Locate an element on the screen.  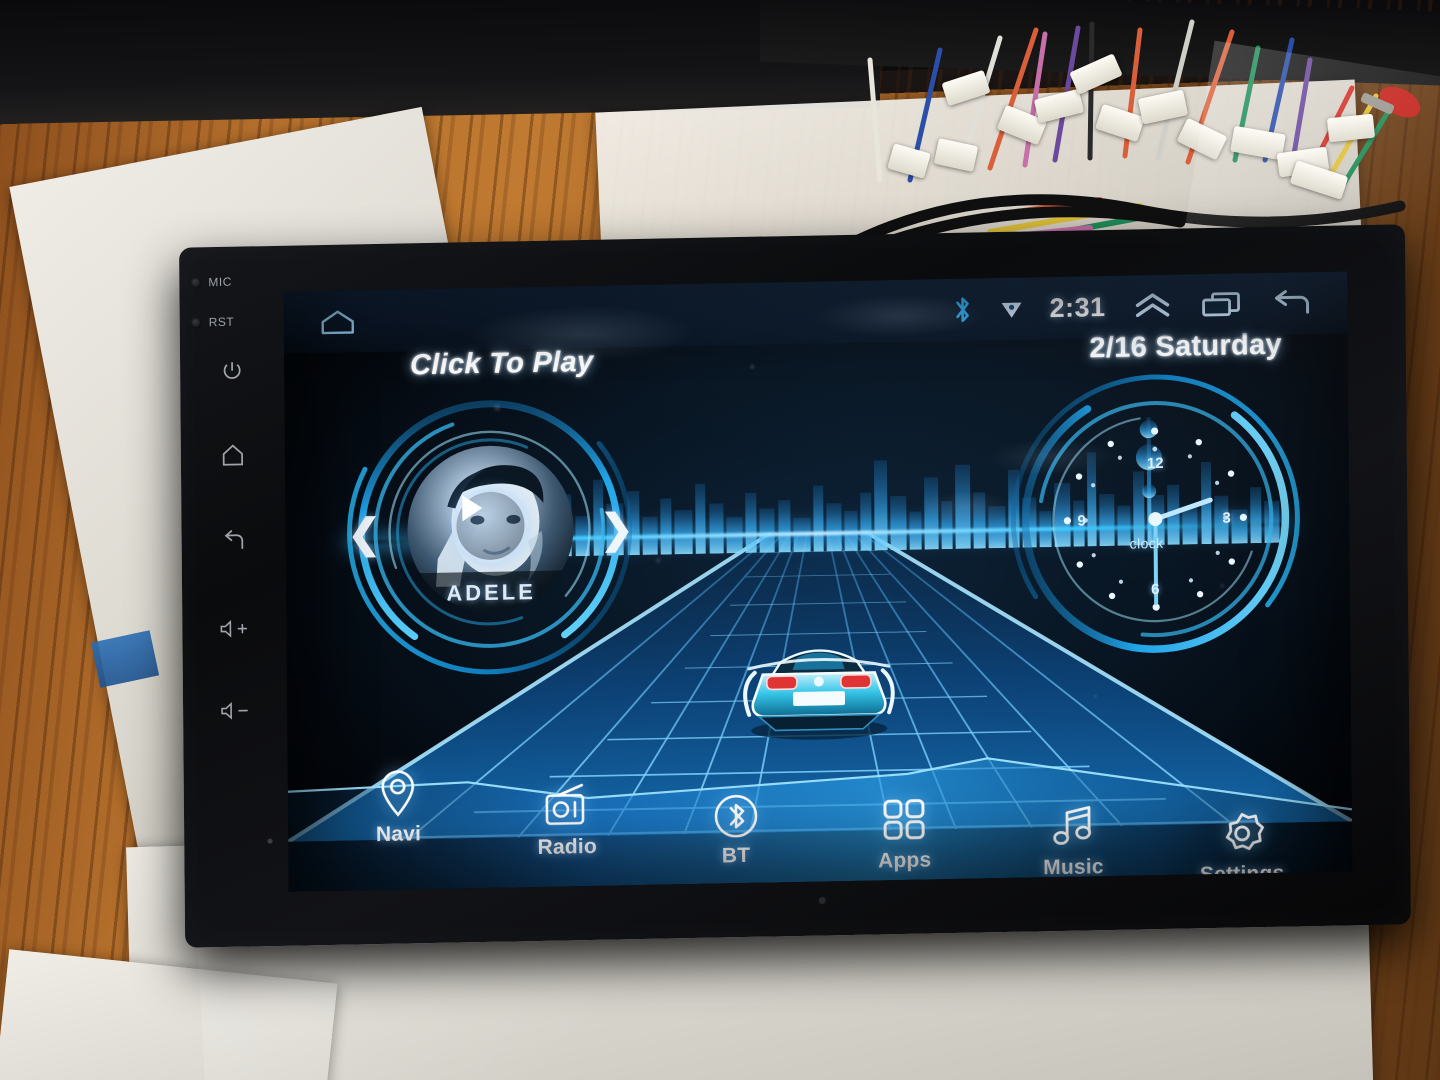
album-title: ADELE is located at coordinates (491, 592).